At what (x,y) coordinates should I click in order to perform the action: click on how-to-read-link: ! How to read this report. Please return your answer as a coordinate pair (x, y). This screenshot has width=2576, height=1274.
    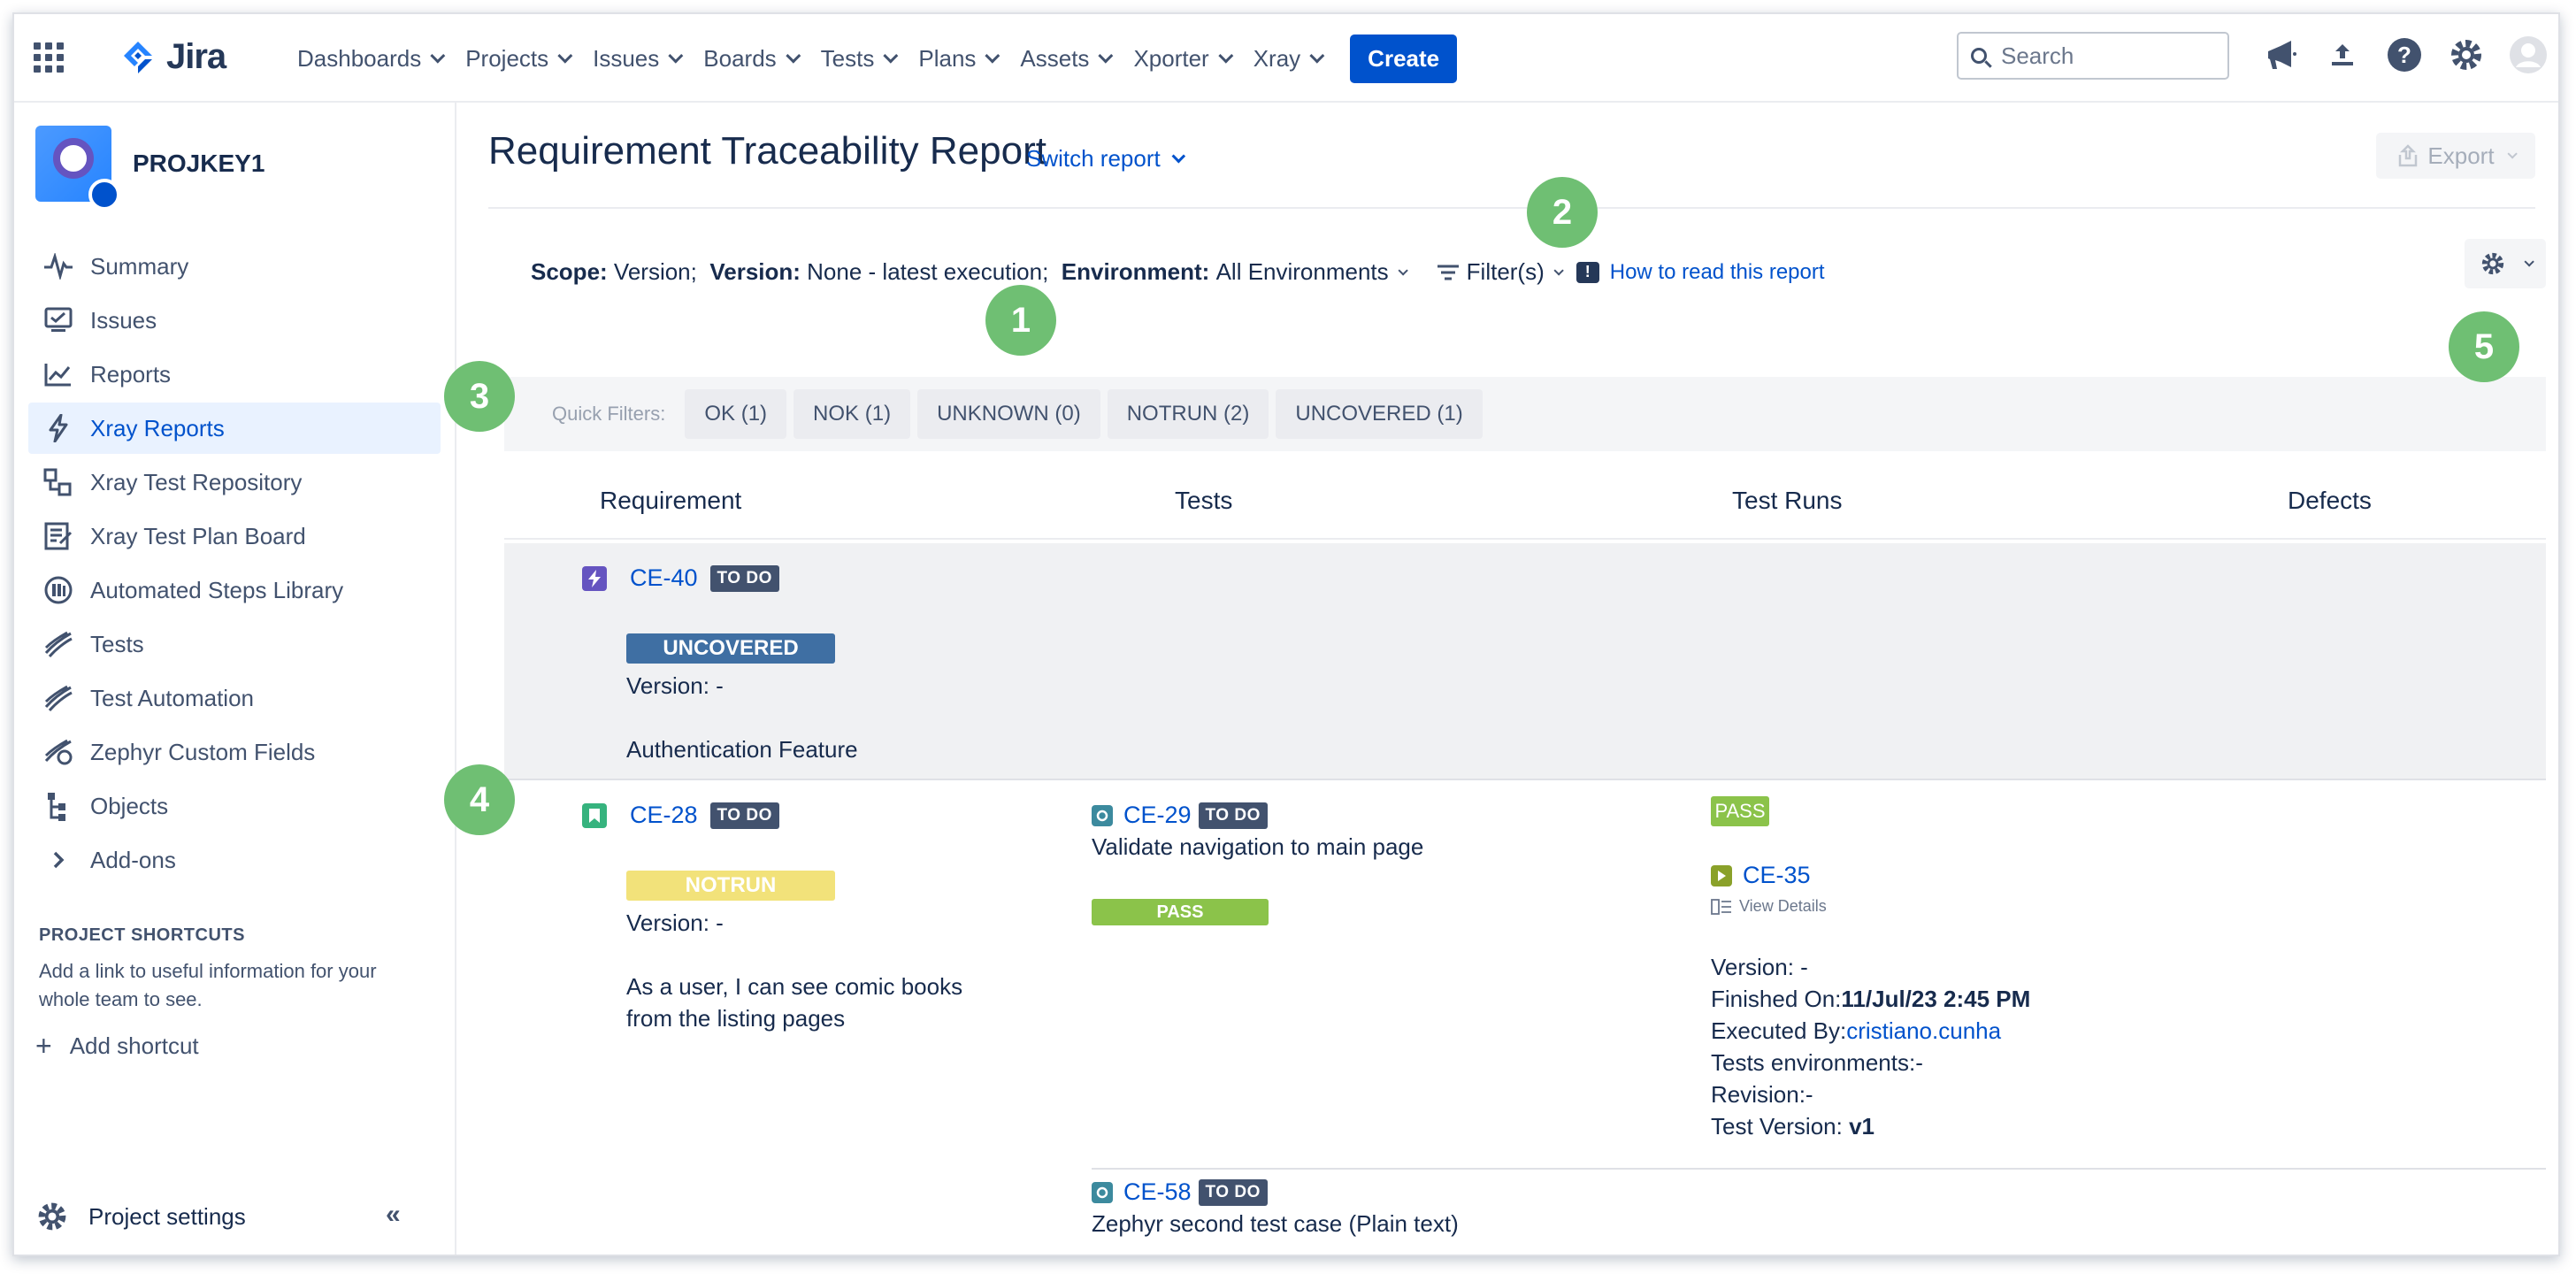
    Looking at the image, I should click on (1700, 273).